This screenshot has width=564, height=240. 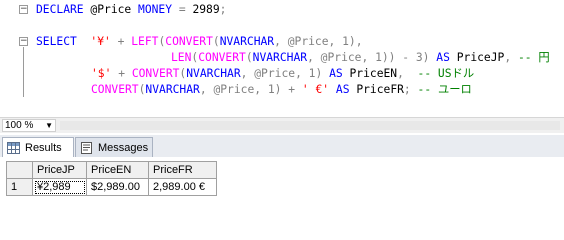 I want to click on column-header: PriceFR, so click(x=182, y=170).